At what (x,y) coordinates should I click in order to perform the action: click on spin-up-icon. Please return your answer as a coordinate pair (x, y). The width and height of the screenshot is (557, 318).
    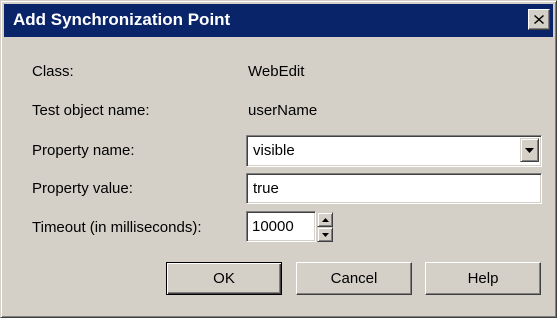
    Looking at the image, I should click on (325, 219).